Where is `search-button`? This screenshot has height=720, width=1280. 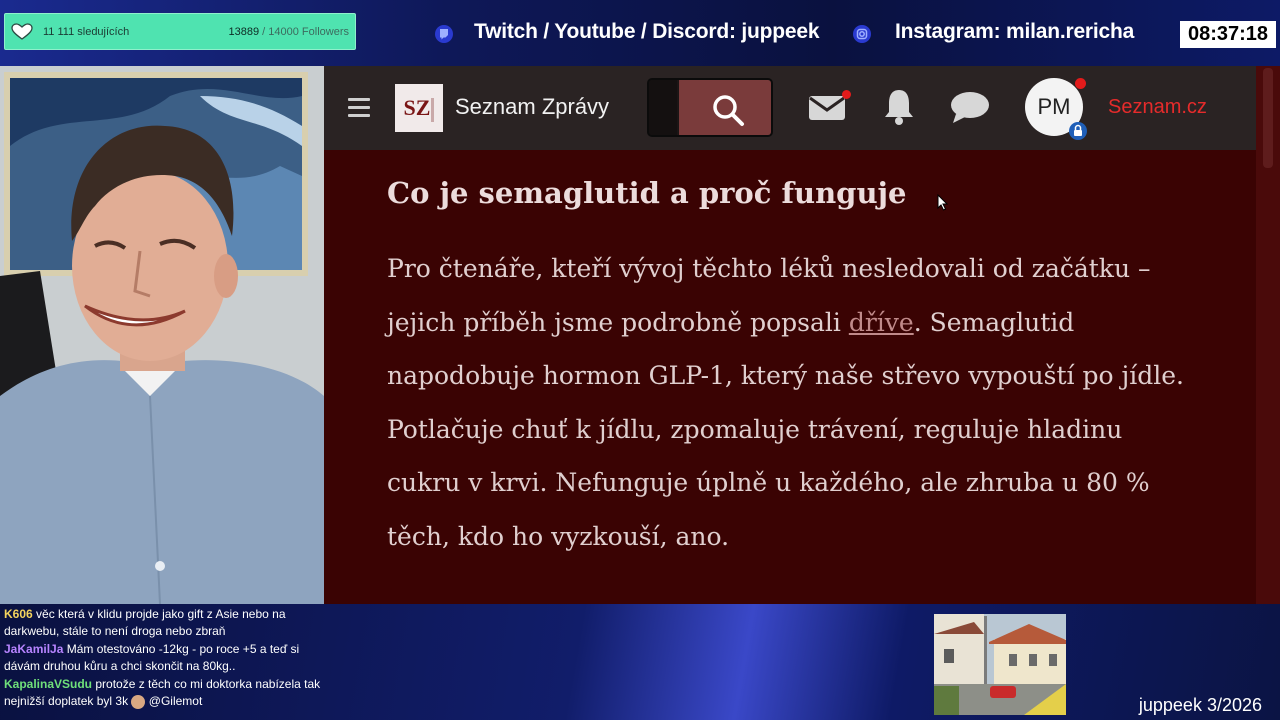 search-button is located at coordinates (725, 107).